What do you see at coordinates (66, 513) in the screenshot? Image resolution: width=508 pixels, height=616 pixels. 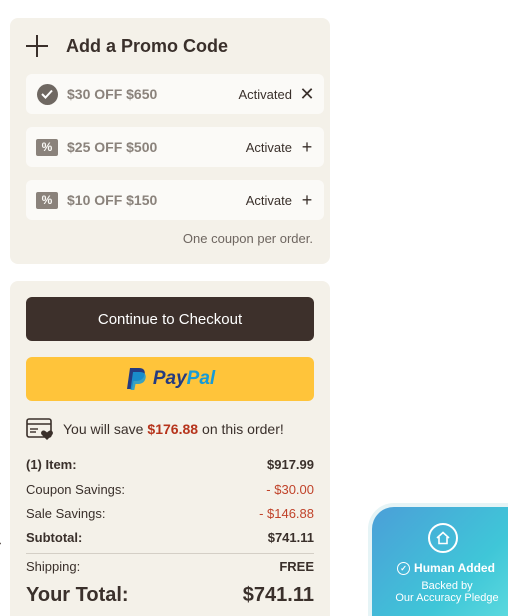 I see `sale-savings-label: Sale Savings:` at bounding box center [66, 513].